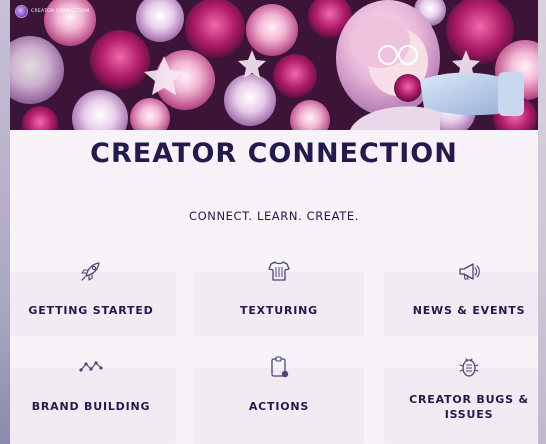  I want to click on category-tile-getting-started: GETTING STARTED, so click(93, 299).